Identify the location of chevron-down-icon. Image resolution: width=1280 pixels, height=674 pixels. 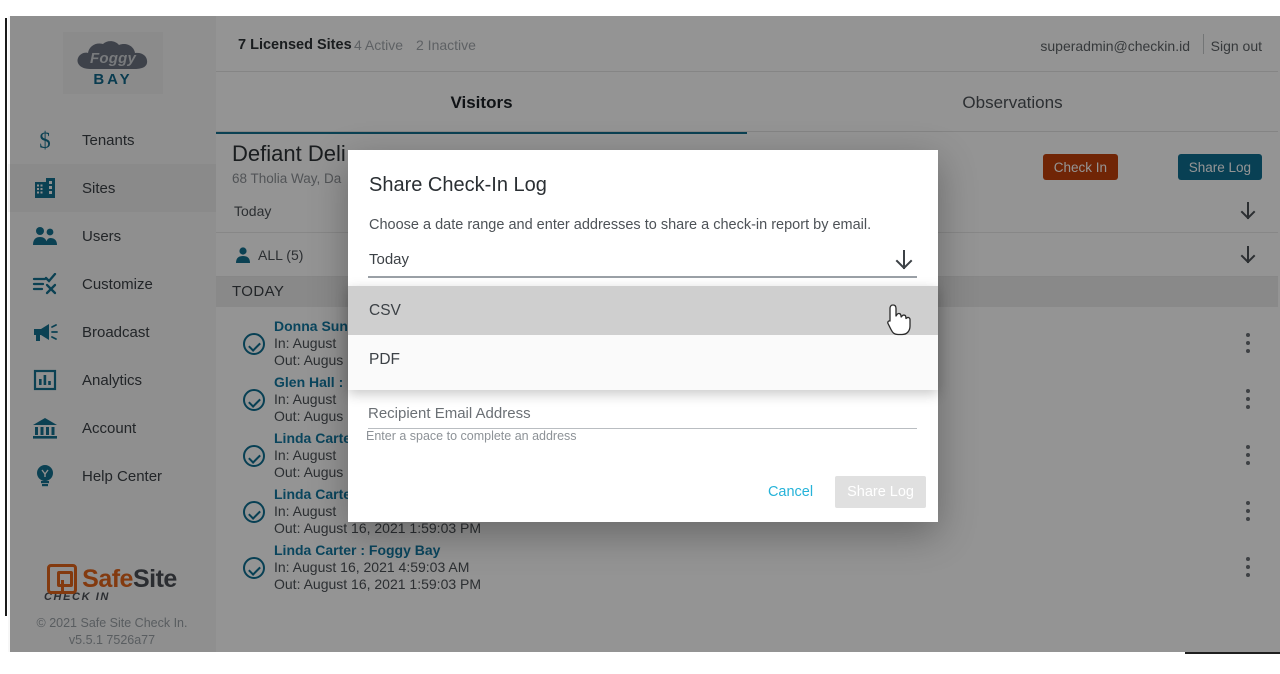
(904, 262).